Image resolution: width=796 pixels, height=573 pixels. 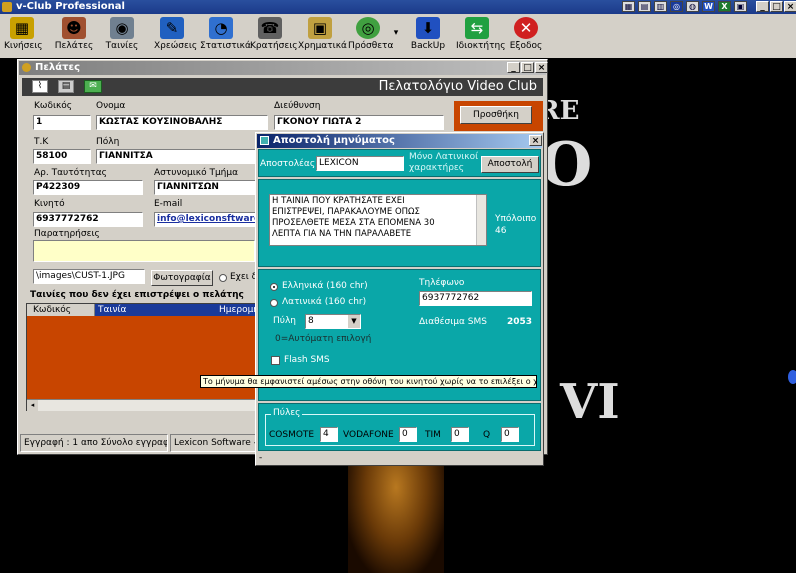 I want to click on unreturned-grid: Κωδικός Ταινία Ημερομην ◂, so click(x=141, y=357).